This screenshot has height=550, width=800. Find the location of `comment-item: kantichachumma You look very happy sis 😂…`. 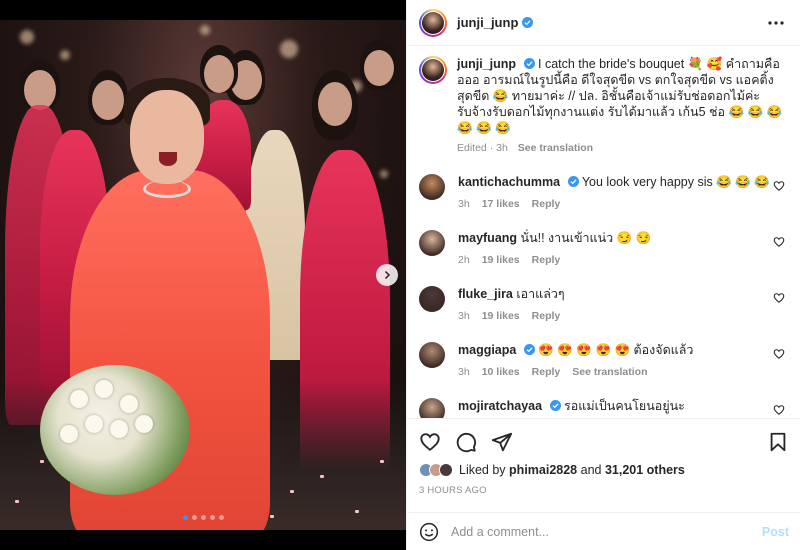

comment-item: kantichachumma You look very happy sis 😂… is located at coordinates (604, 192).